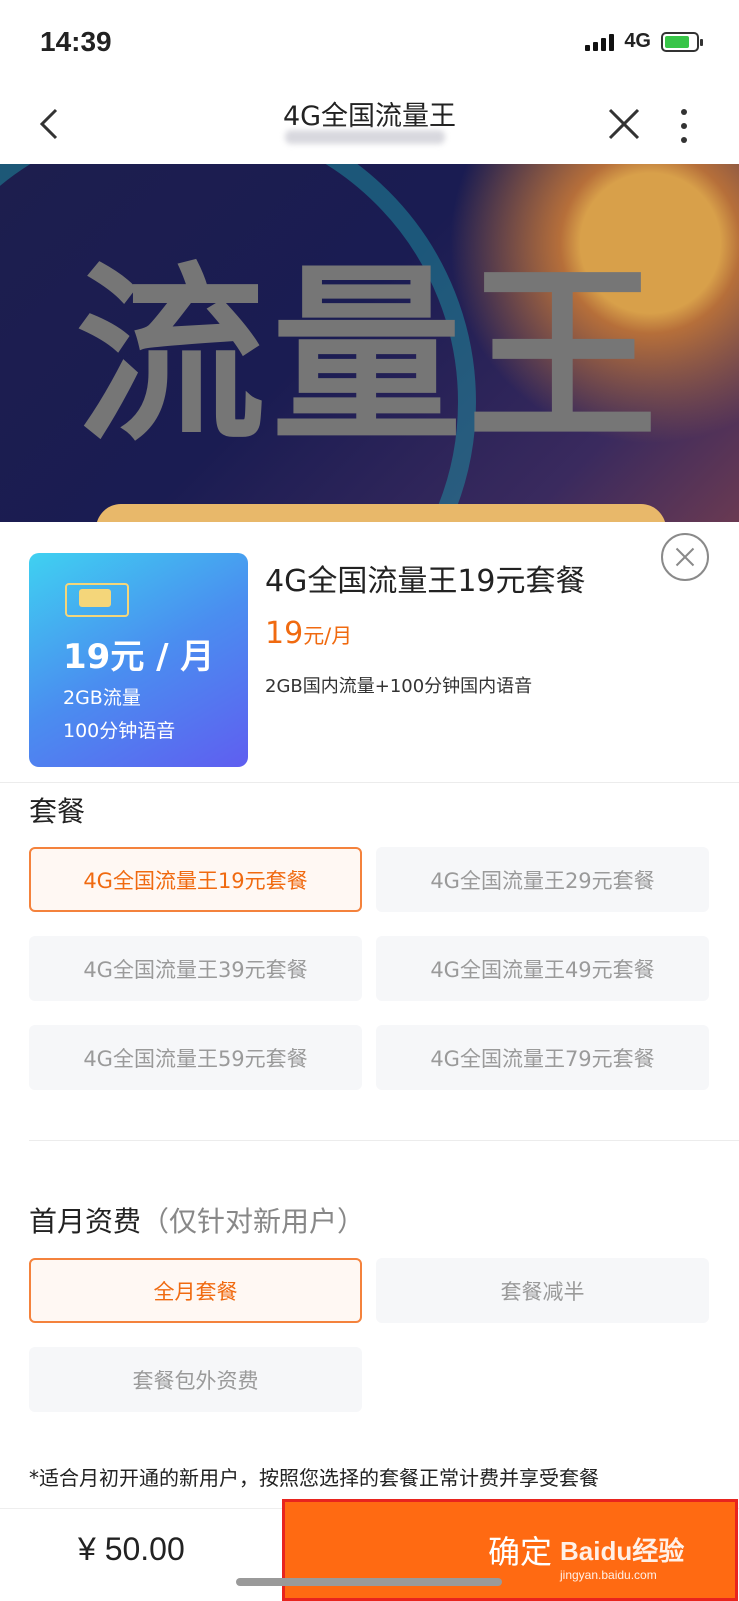 Image resolution: width=739 pixels, height=1601 pixels. What do you see at coordinates (119, 731) in the screenshot?
I see `thumb-voice: 100分钟语音` at bounding box center [119, 731].